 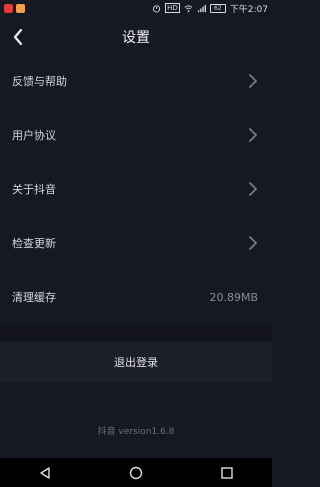 What do you see at coordinates (157, 8) in the screenshot?
I see `alarm-icon` at bounding box center [157, 8].